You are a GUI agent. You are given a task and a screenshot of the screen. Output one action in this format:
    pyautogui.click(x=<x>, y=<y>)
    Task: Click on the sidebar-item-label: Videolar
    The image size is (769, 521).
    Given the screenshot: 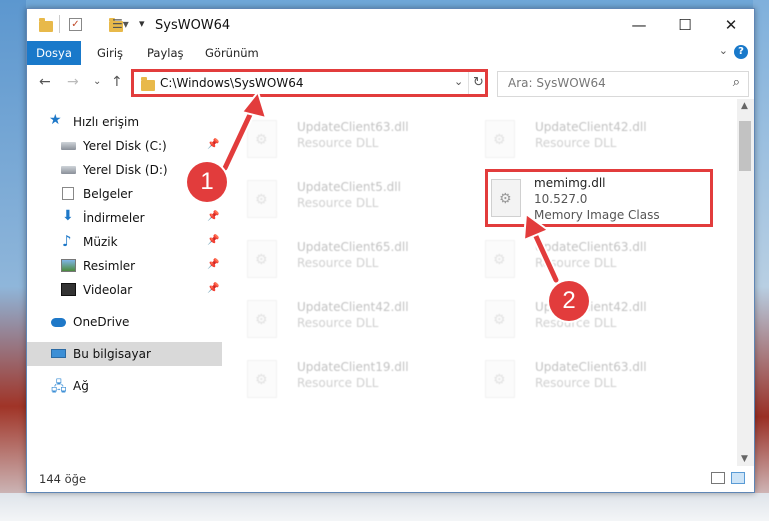 What is the action you would take?
    pyautogui.click(x=108, y=290)
    